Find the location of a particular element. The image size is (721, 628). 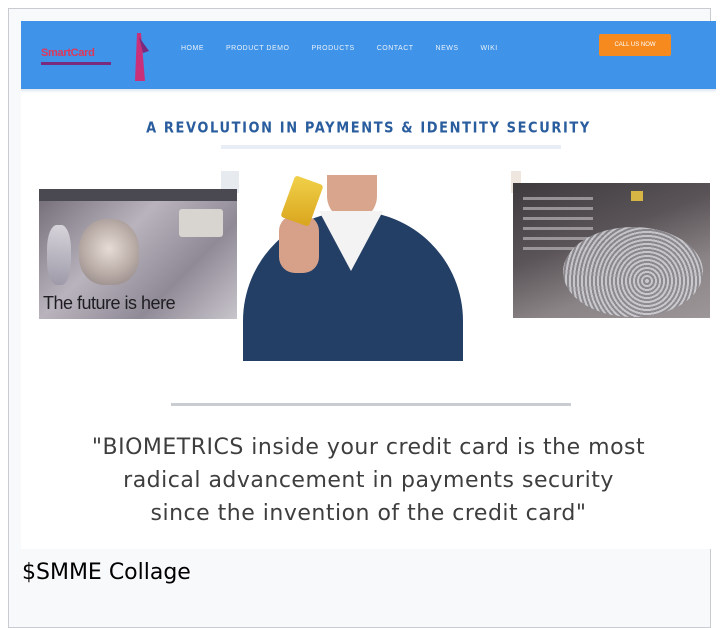

fingerprint-icon is located at coordinates (633, 272).